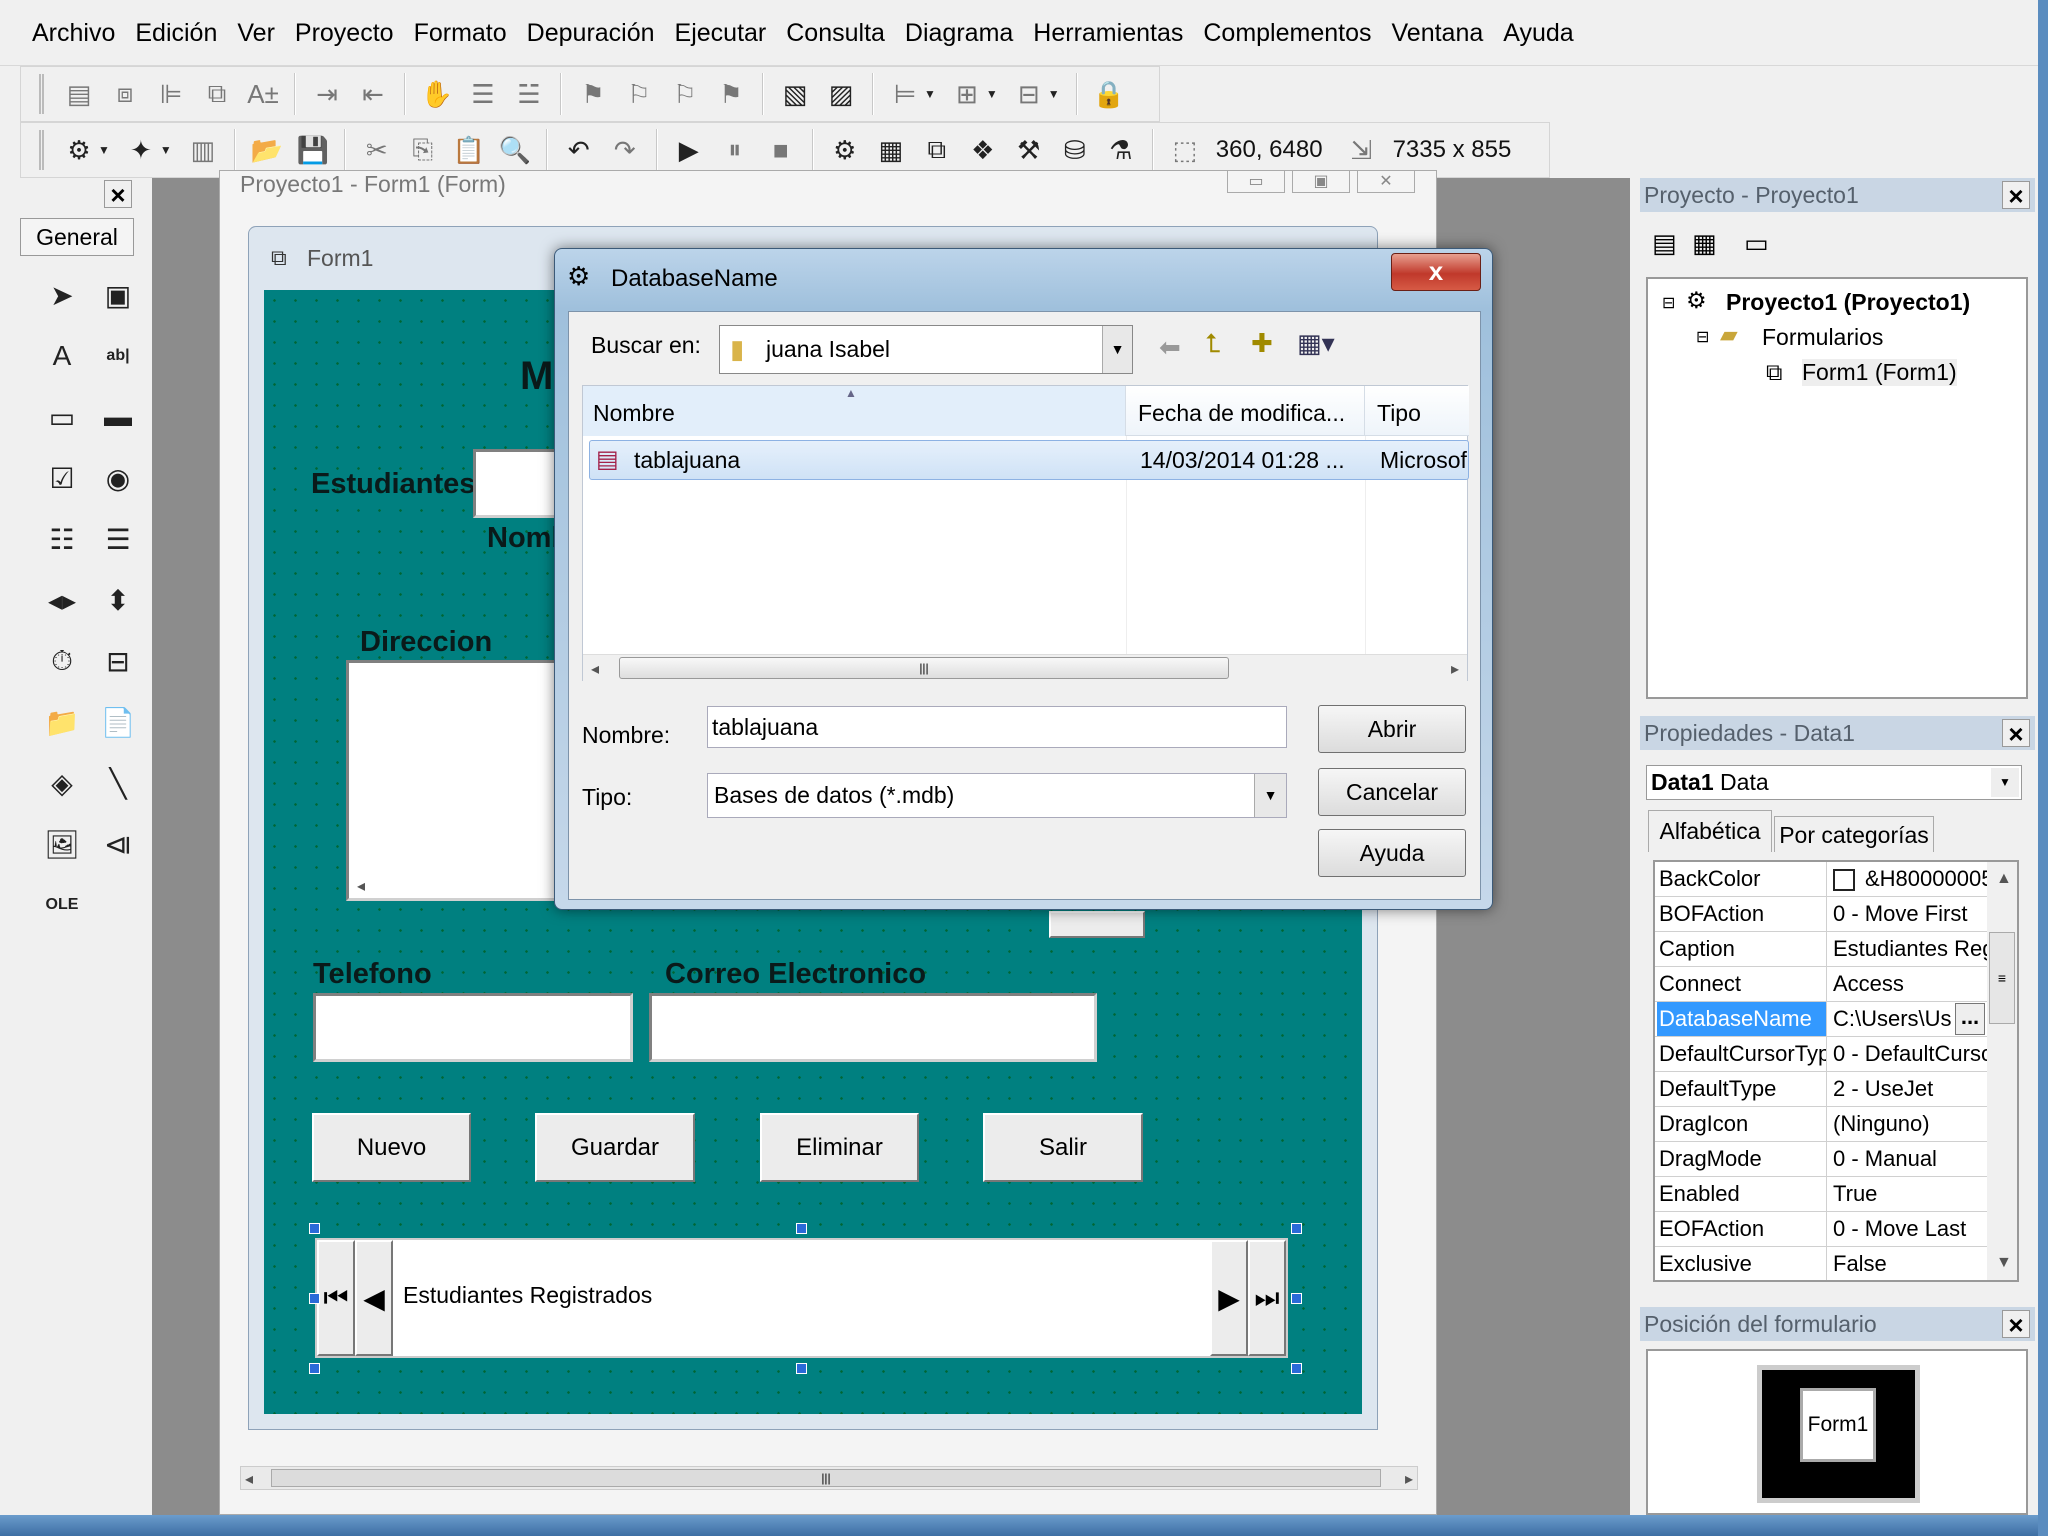  What do you see at coordinates (625, 150) in the screenshot?
I see `redo-icon: ↷` at bounding box center [625, 150].